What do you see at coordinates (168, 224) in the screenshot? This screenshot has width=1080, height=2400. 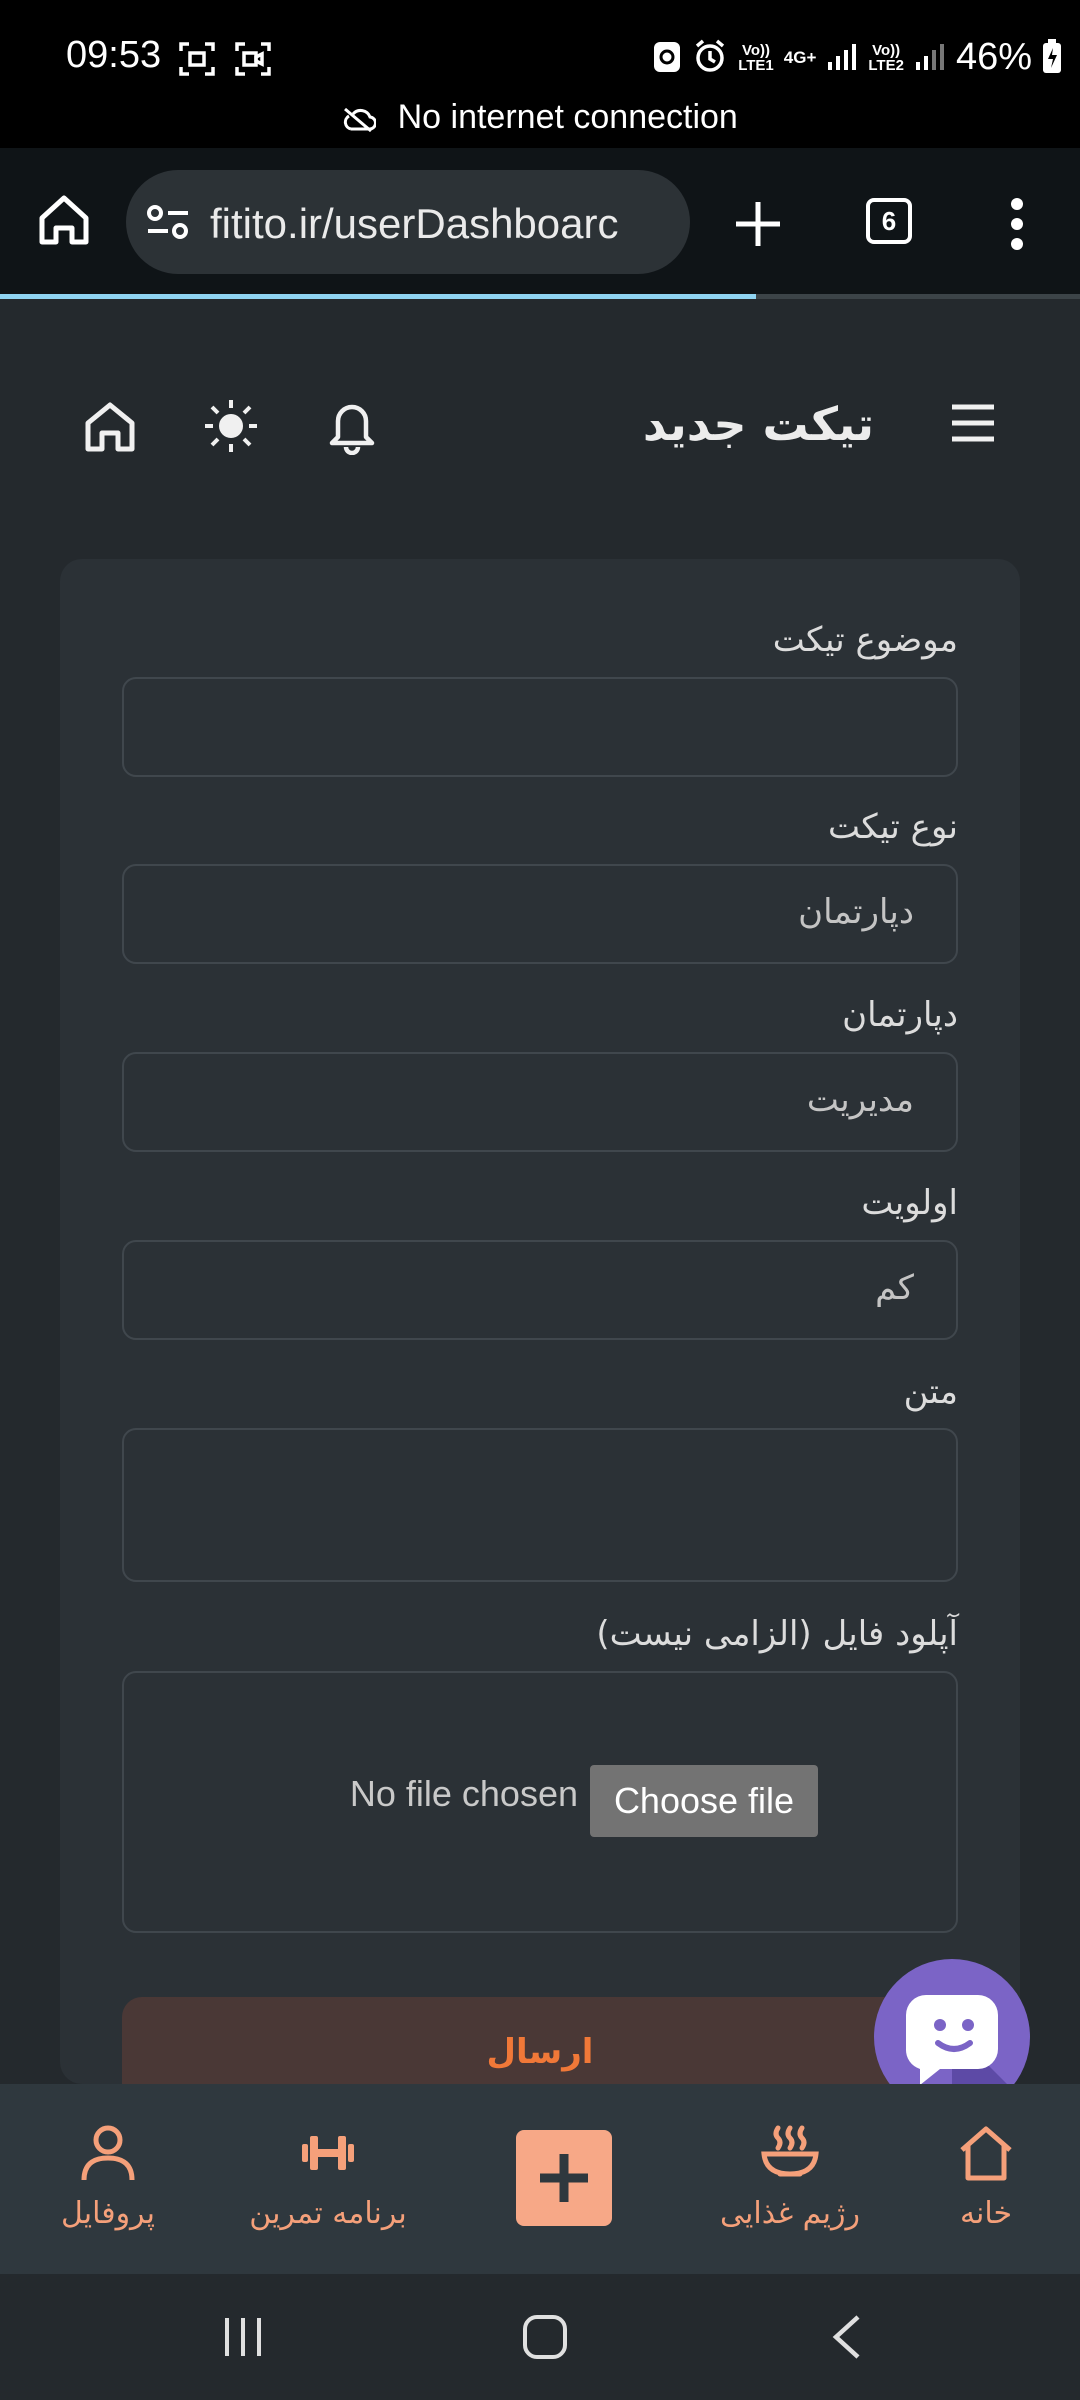 I see `site-settings-icon` at bounding box center [168, 224].